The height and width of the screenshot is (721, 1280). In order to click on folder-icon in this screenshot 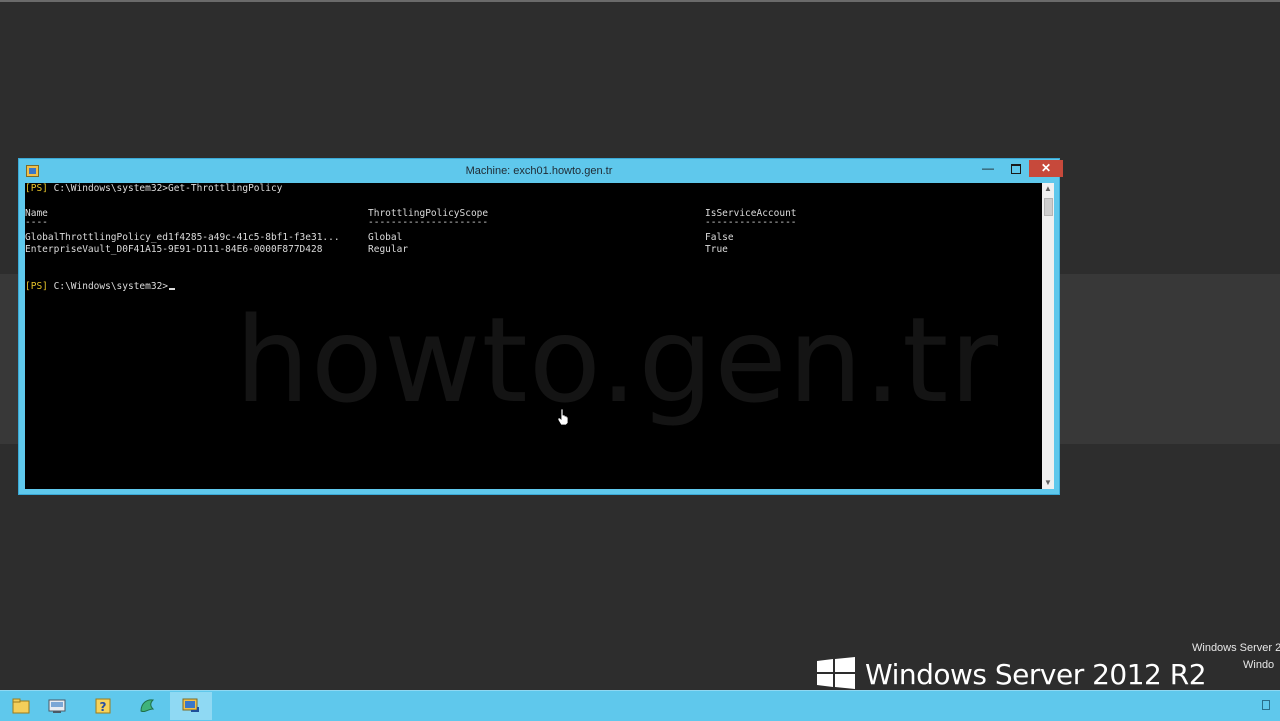, I will do `click(21, 706)`.